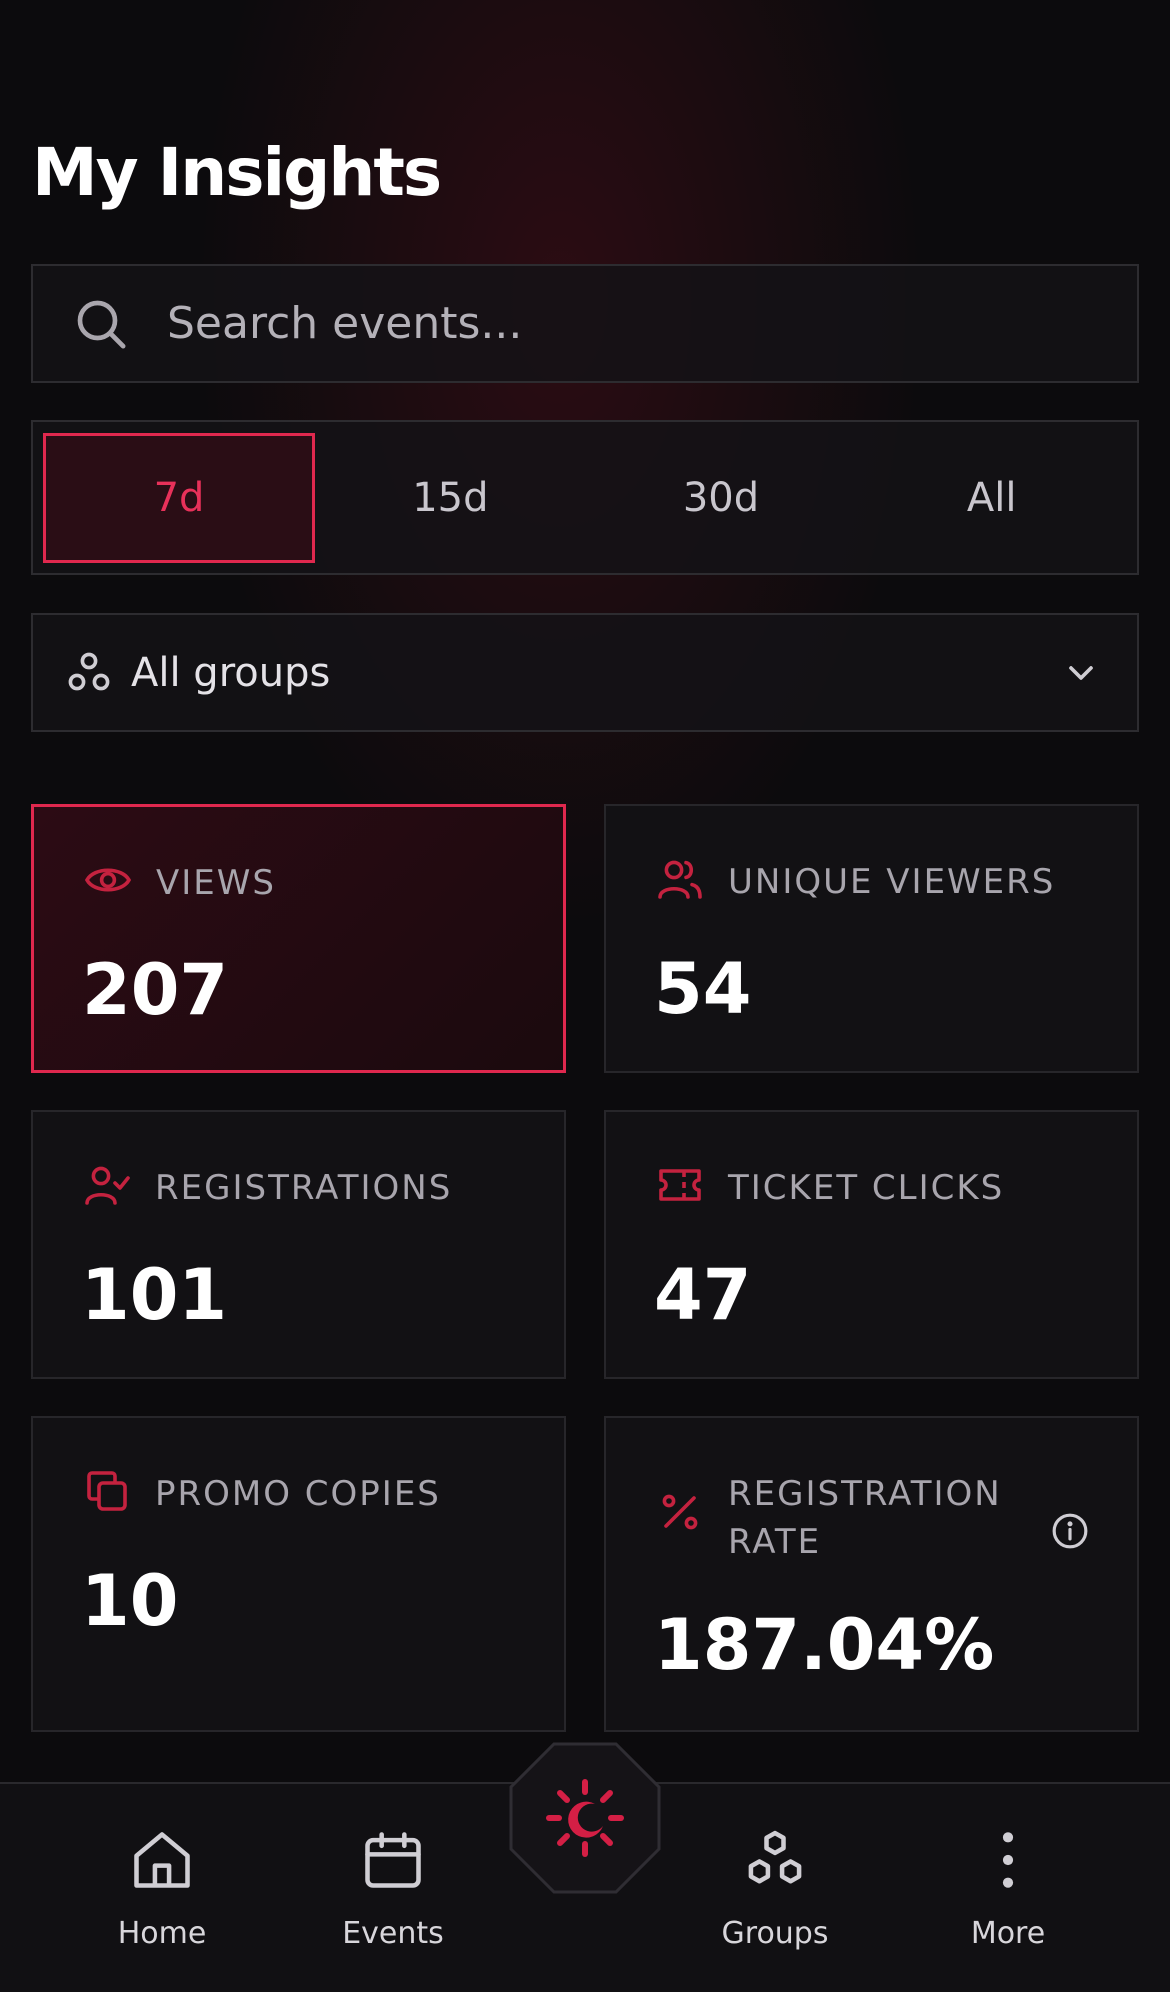 Image resolution: width=1170 pixels, height=1992 pixels. What do you see at coordinates (824, 1645) in the screenshot?
I see `metric-value: 187.04%` at bounding box center [824, 1645].